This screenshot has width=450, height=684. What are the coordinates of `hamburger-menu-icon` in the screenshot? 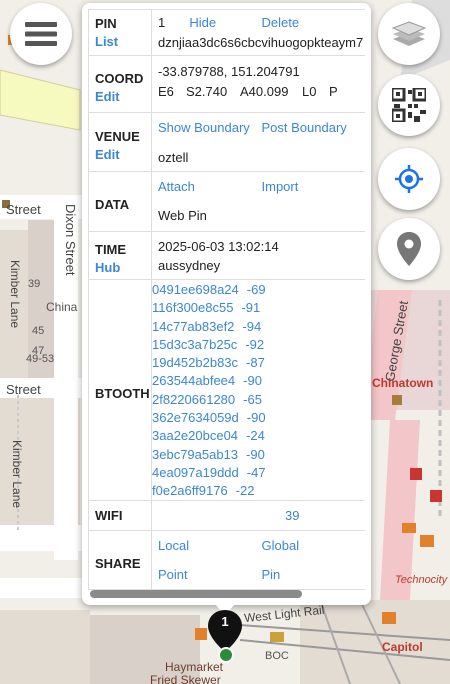 It's located at (41, 34).